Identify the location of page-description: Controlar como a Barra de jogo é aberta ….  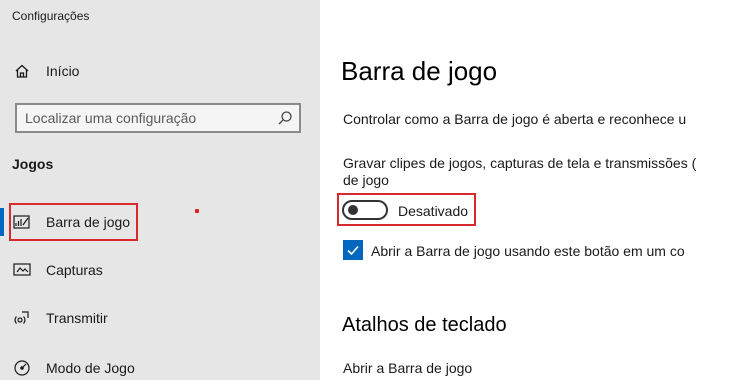
(515, 119).